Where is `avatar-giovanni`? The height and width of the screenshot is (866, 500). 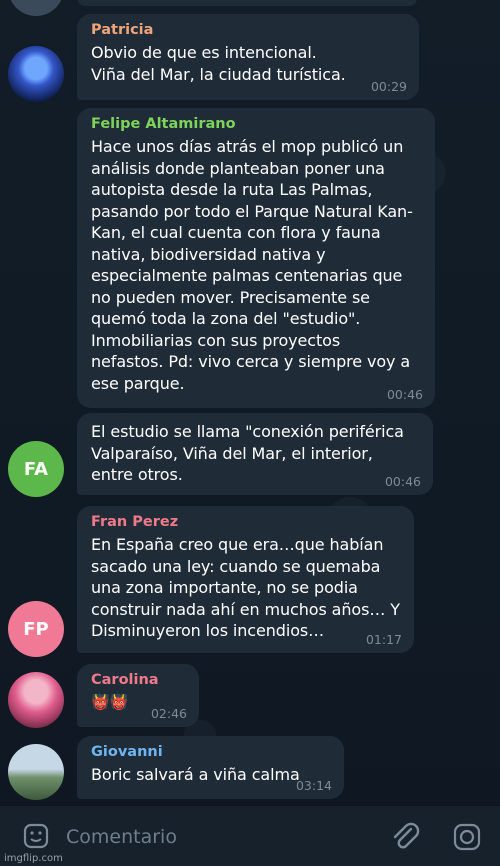
avatar-giovanni is located at coordinates (36, 772).